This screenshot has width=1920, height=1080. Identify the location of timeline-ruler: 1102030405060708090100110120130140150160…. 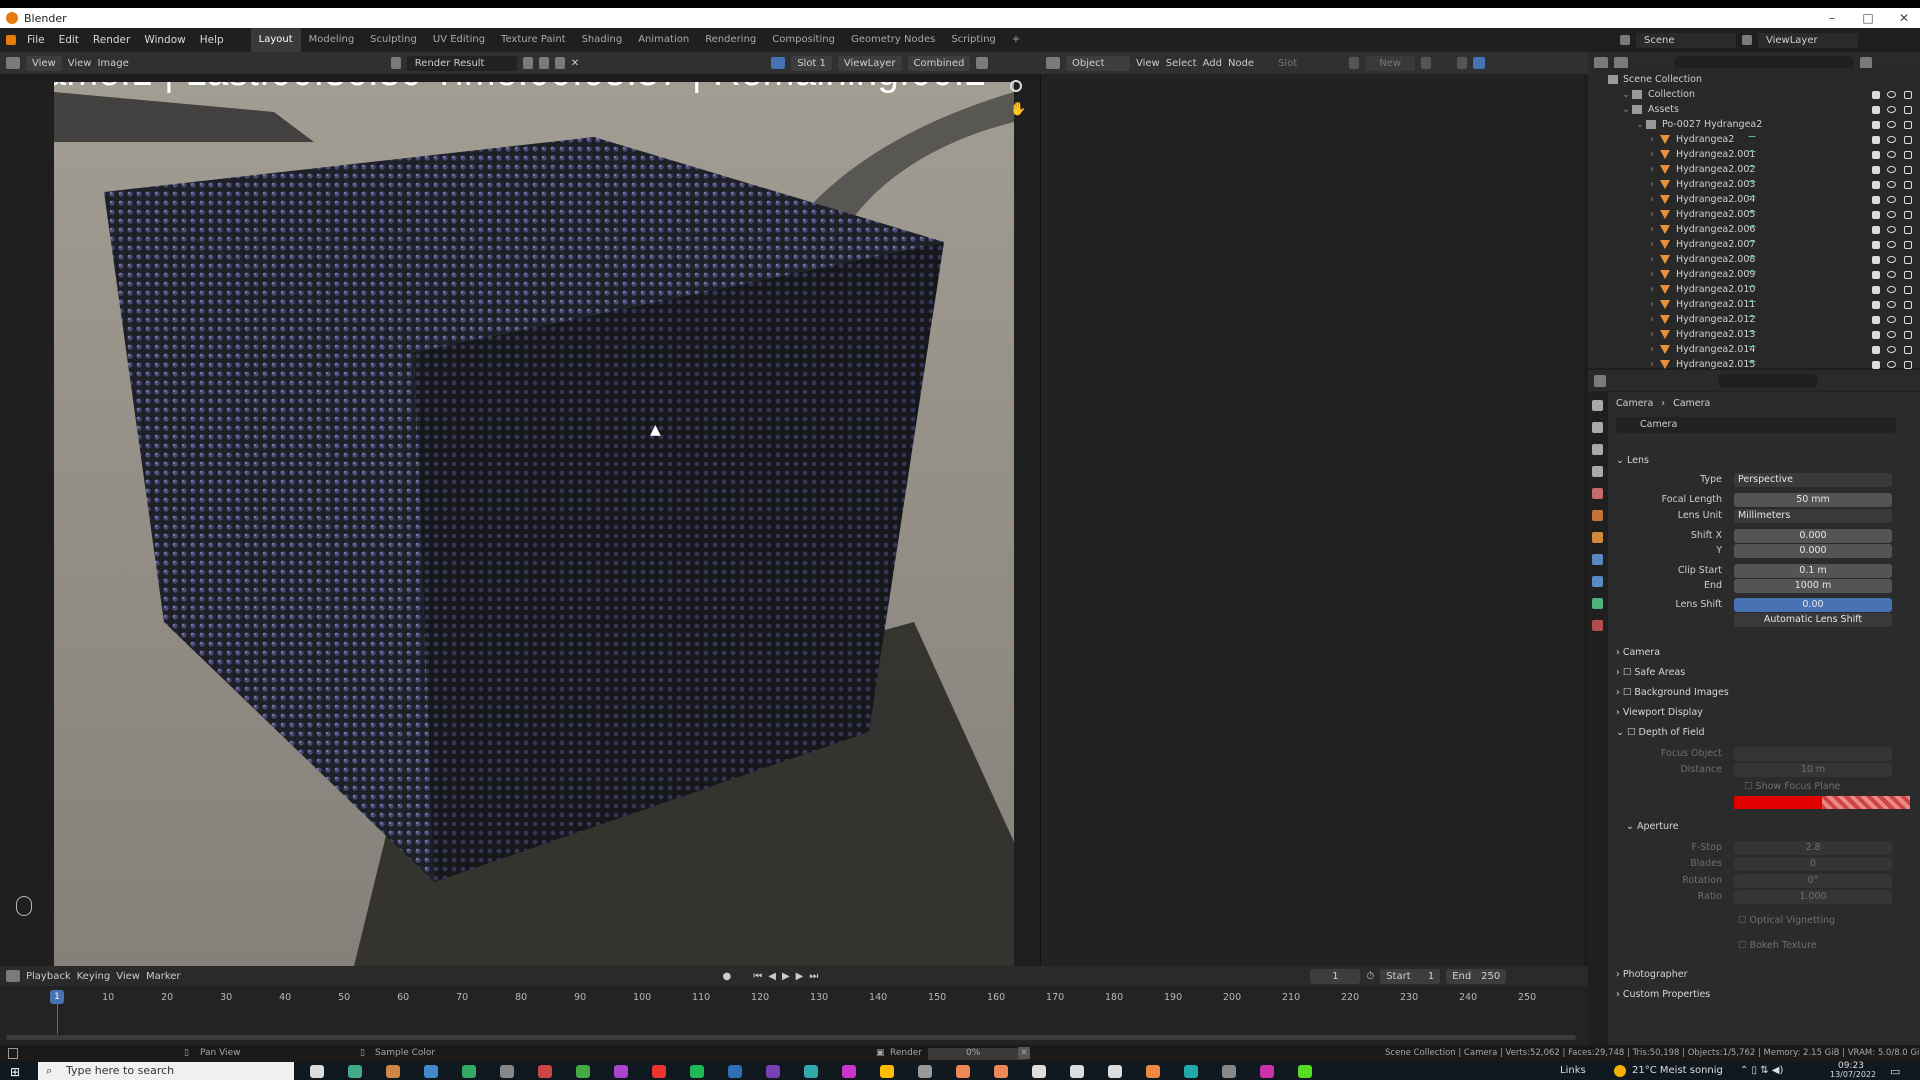
(794, 996).